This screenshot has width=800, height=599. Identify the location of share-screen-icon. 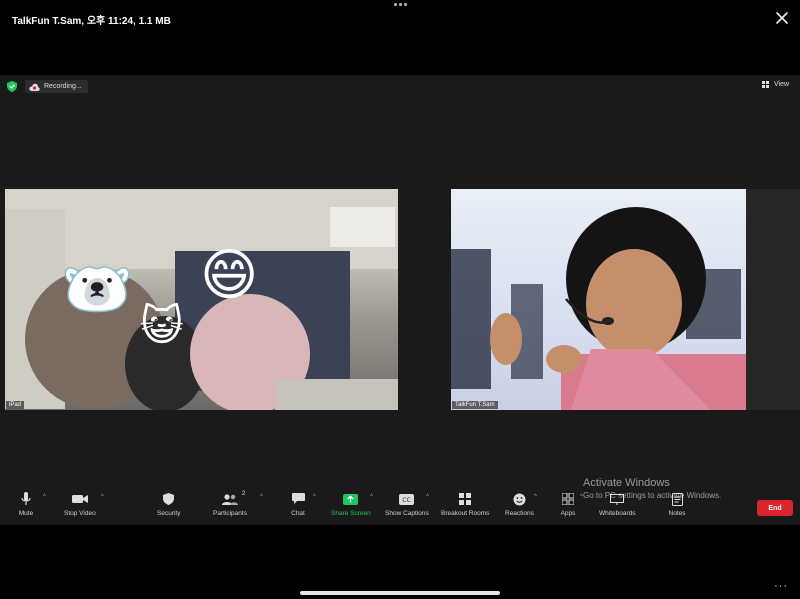
(351, 499).